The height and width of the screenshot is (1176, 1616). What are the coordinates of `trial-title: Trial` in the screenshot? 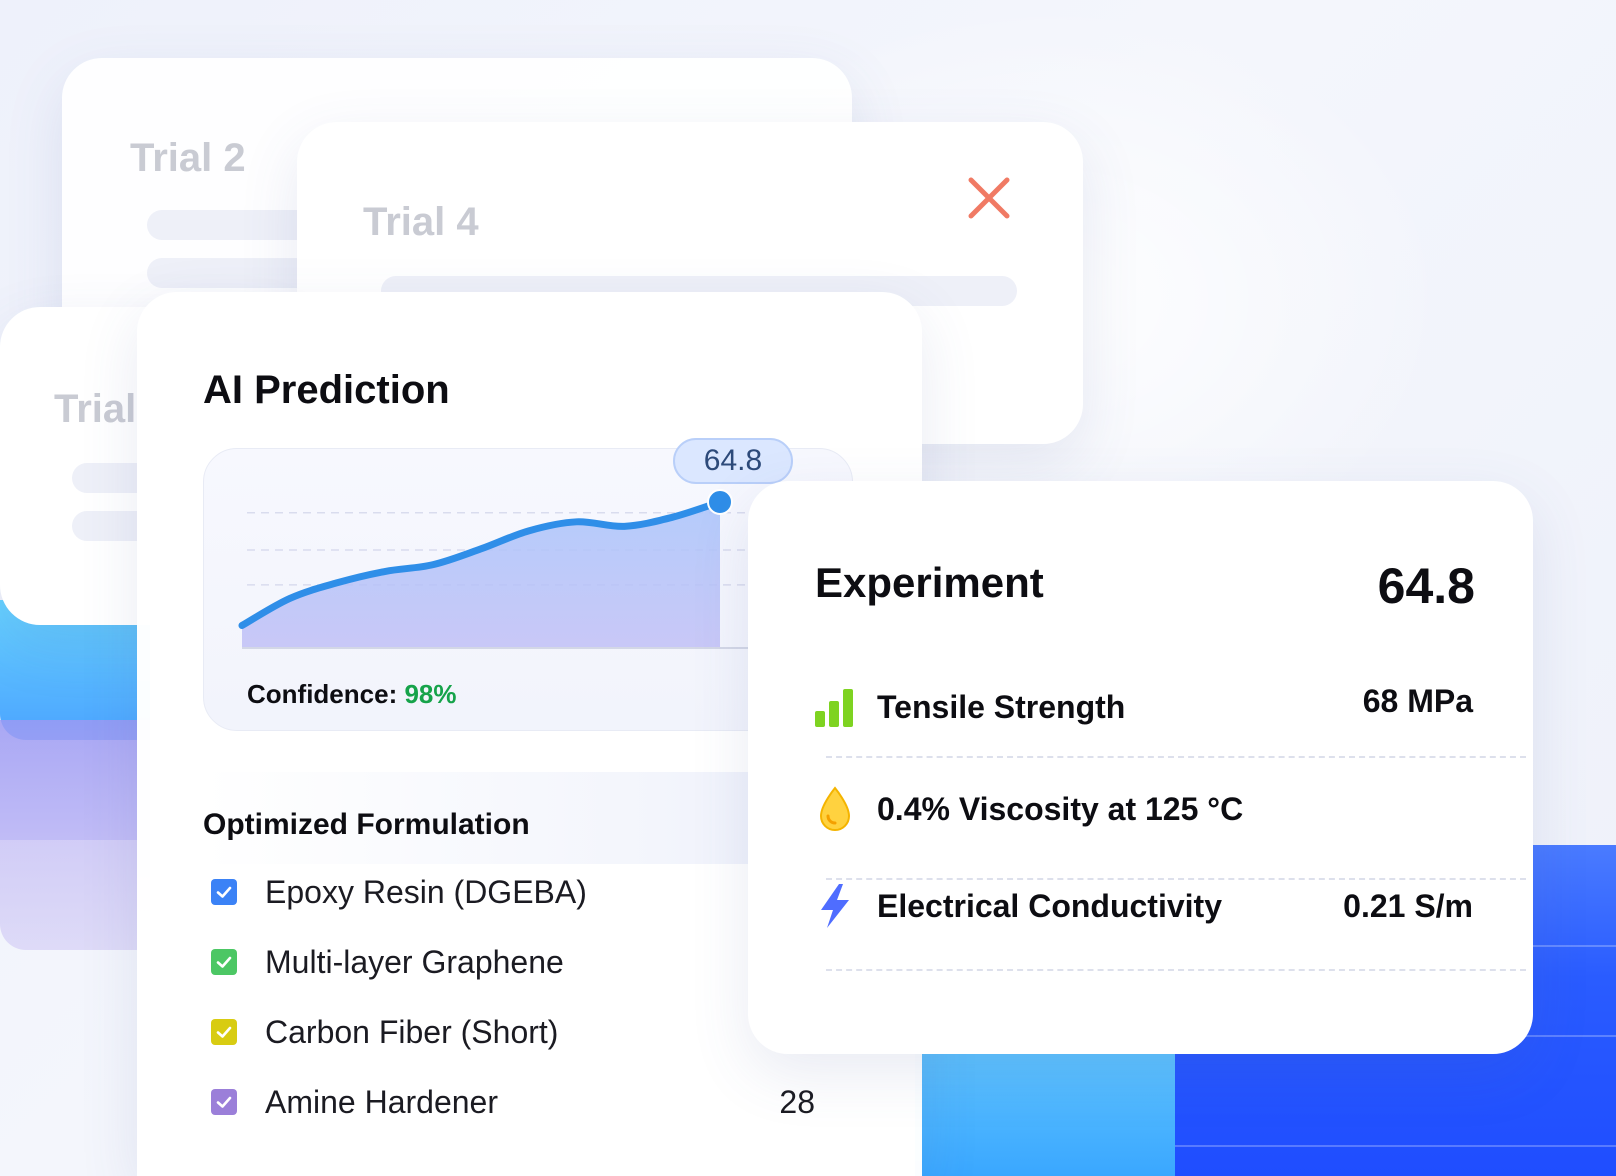 It's located at (95, 409).